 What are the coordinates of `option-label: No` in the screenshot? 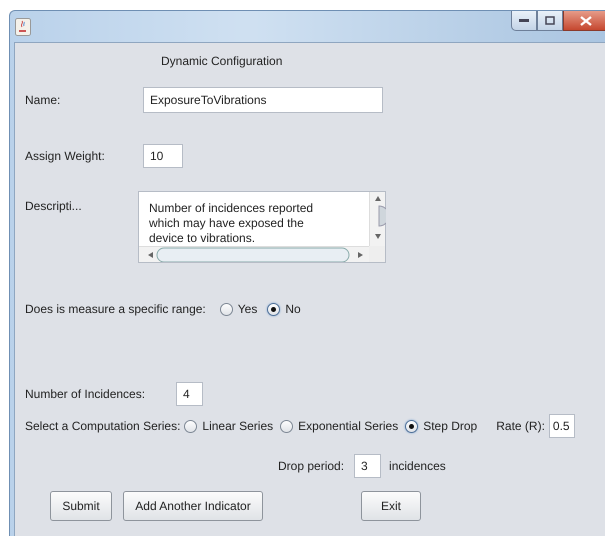 It's located at (293, 309).